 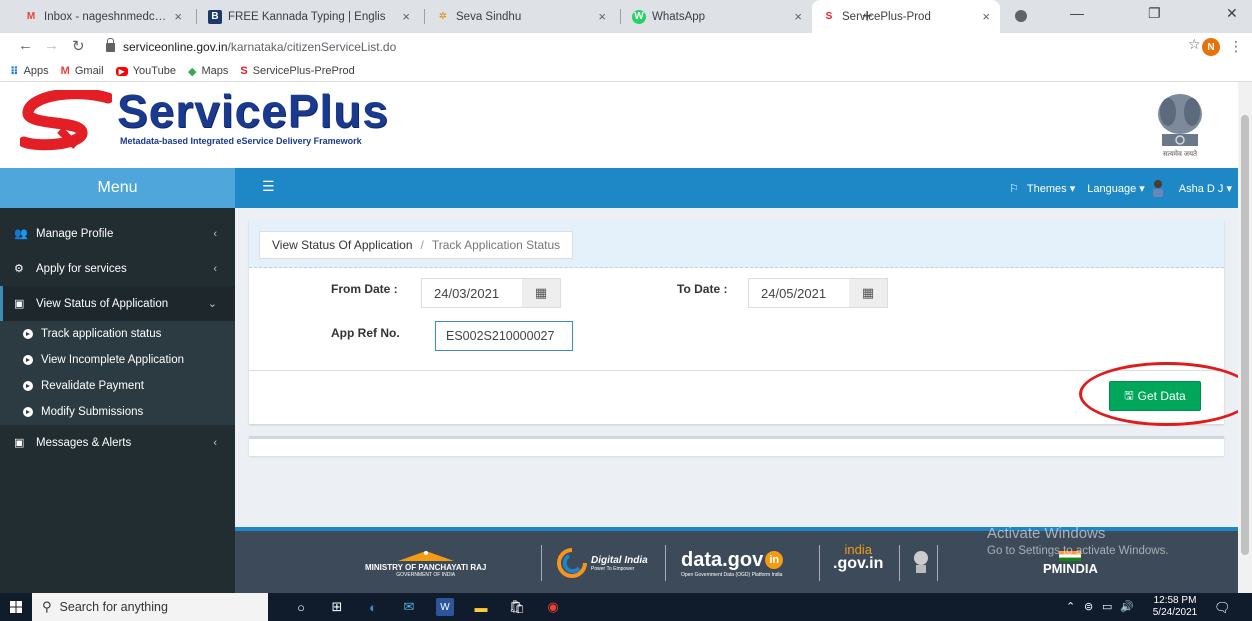 I want to click on back-icon: ←, so click(x=25, y=45).